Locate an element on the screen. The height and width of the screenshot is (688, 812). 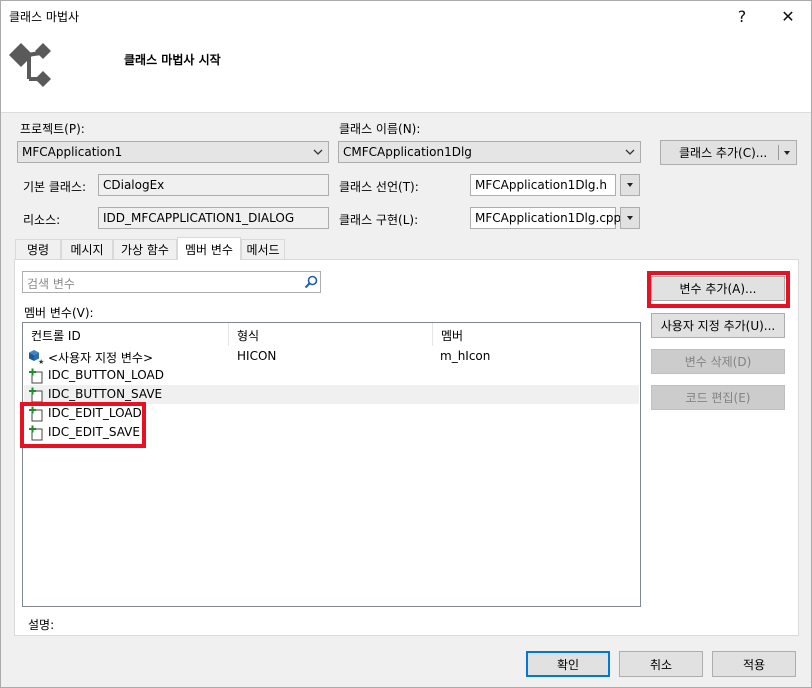
class-impl-value: MFCApplication1Dlg.cpp is located at coordinates (548, 218).